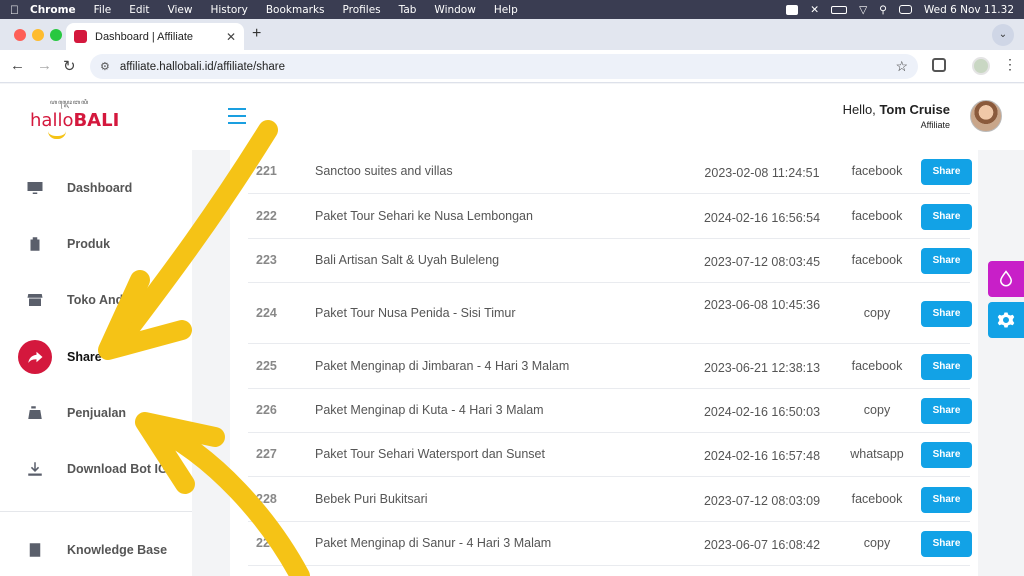 This screenshot has height=576, width=1024. What do you see at coordinates (266, 365) in the screenshot?
I see `row-id: 225` at bounding box center [266, 365].